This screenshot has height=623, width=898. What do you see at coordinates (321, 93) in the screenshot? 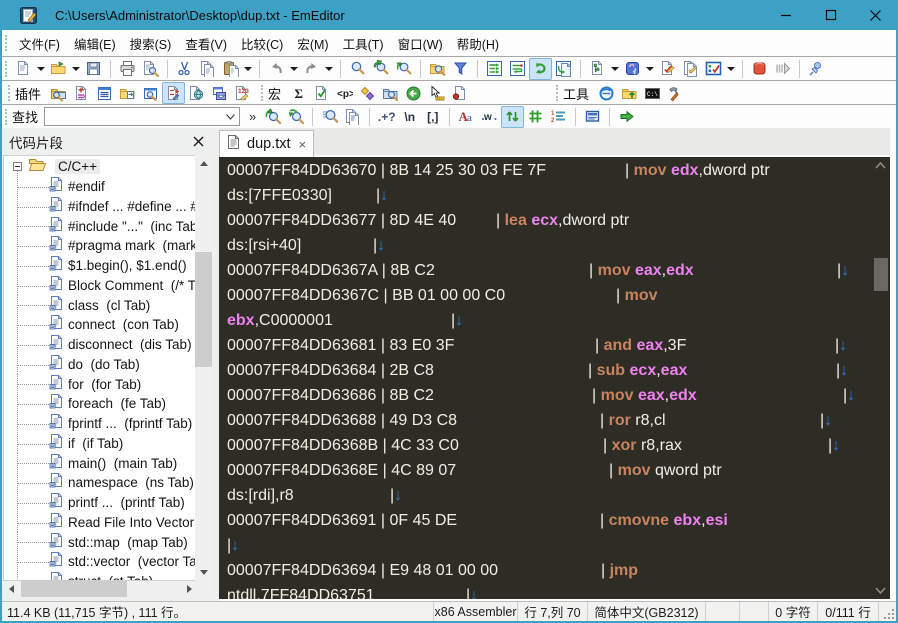
I see `macro-check-button-icon` at bounding box center [321, 93].